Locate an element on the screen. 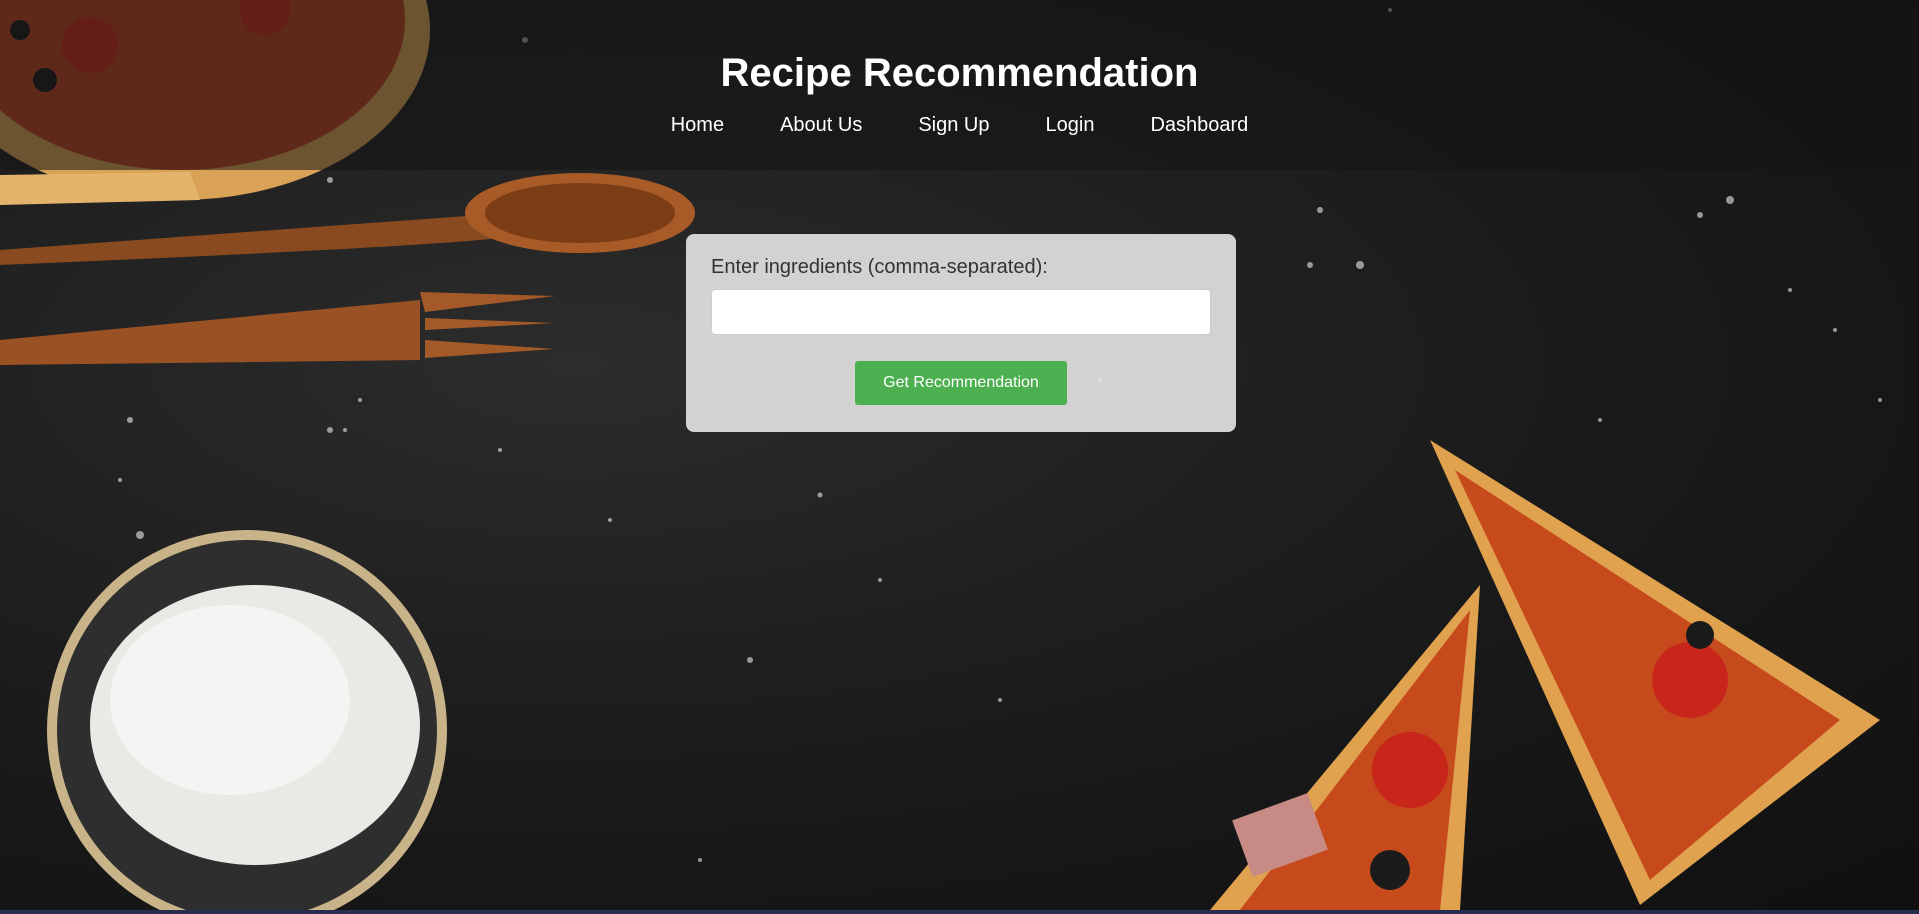  ingredients-input is located at coordinates (961, 312).